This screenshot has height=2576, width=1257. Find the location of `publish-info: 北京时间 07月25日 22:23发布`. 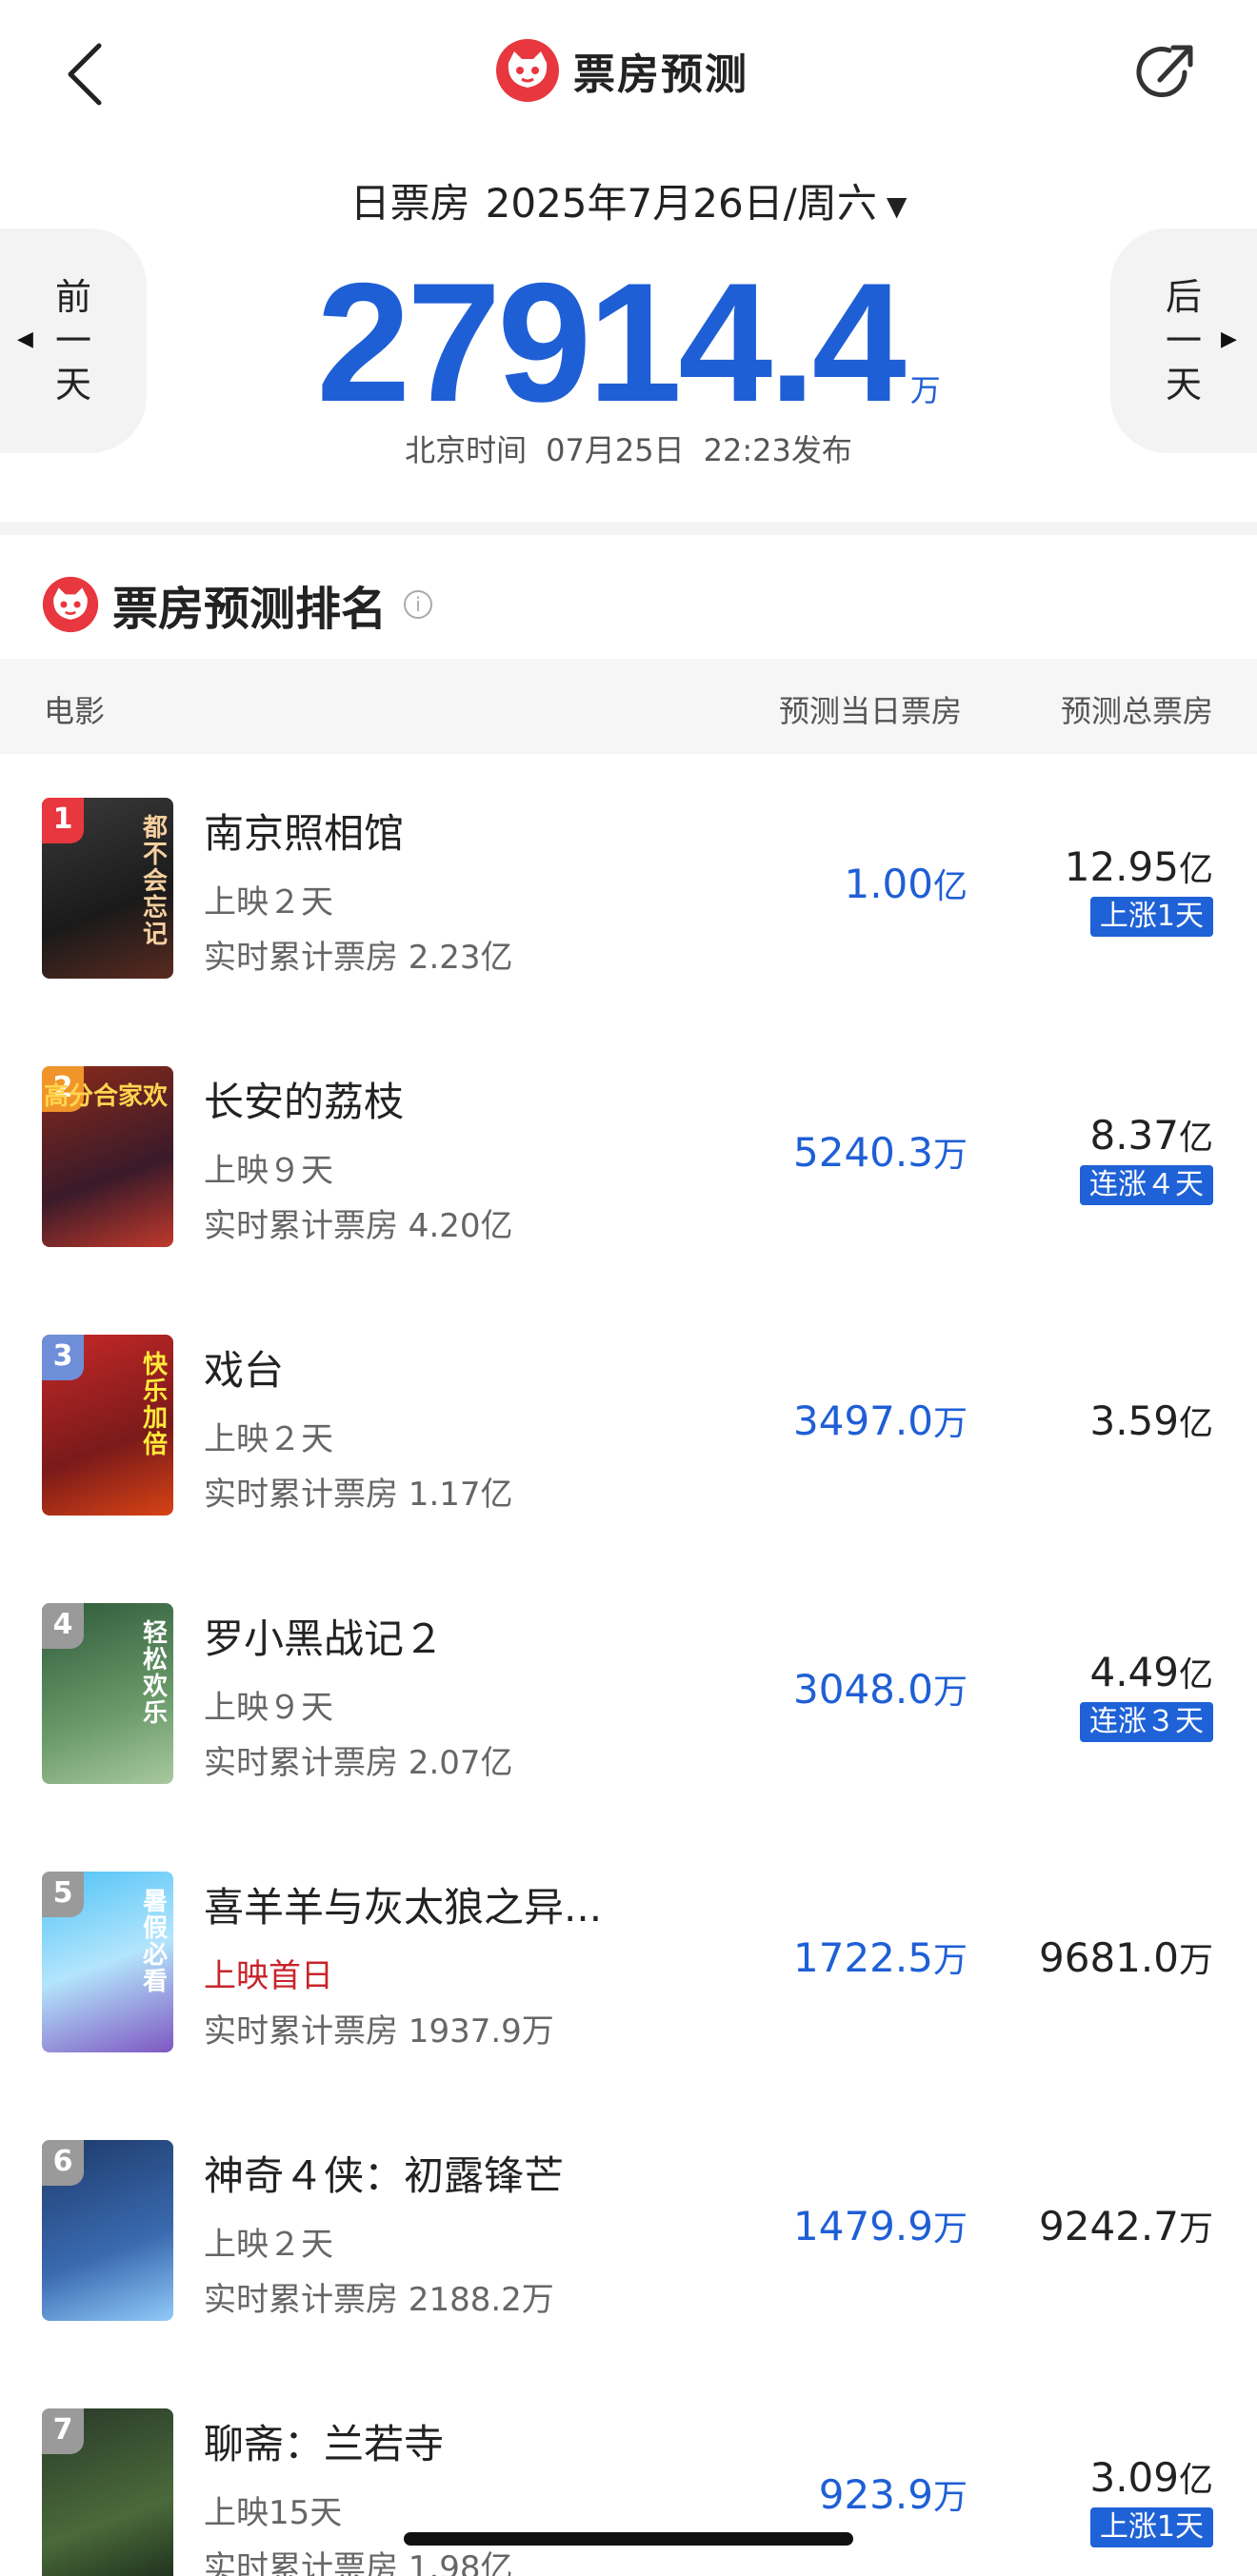

publish-info: 北京时间 07月25日 22:23发布 is located at coordinates (628, 448).